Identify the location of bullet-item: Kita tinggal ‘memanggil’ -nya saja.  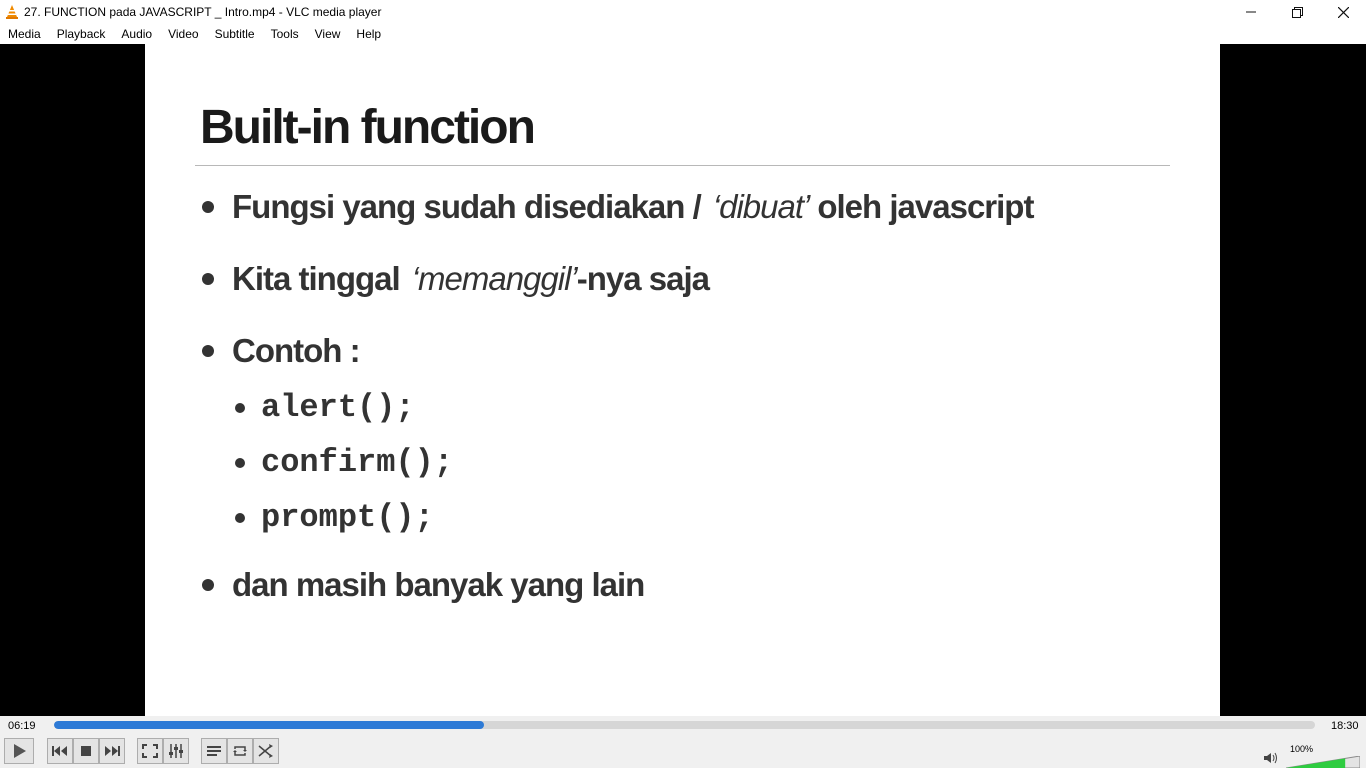
(456, 279).